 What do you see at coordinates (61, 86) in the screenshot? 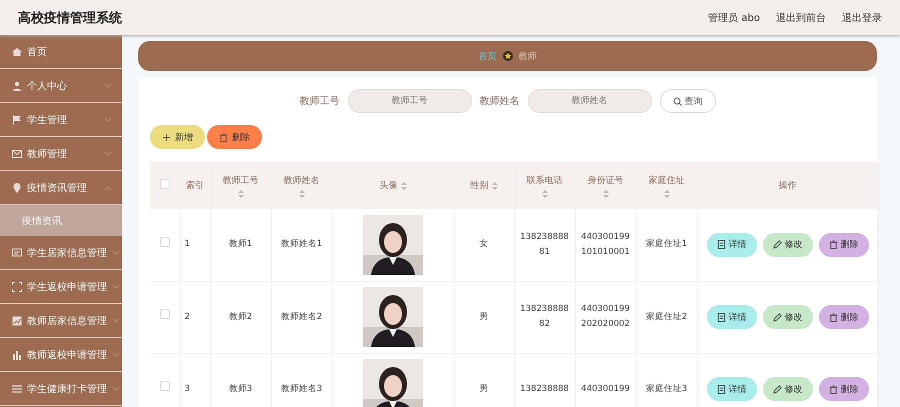
I see `menu-item: 个人中心` at bounding box center [61, 86].